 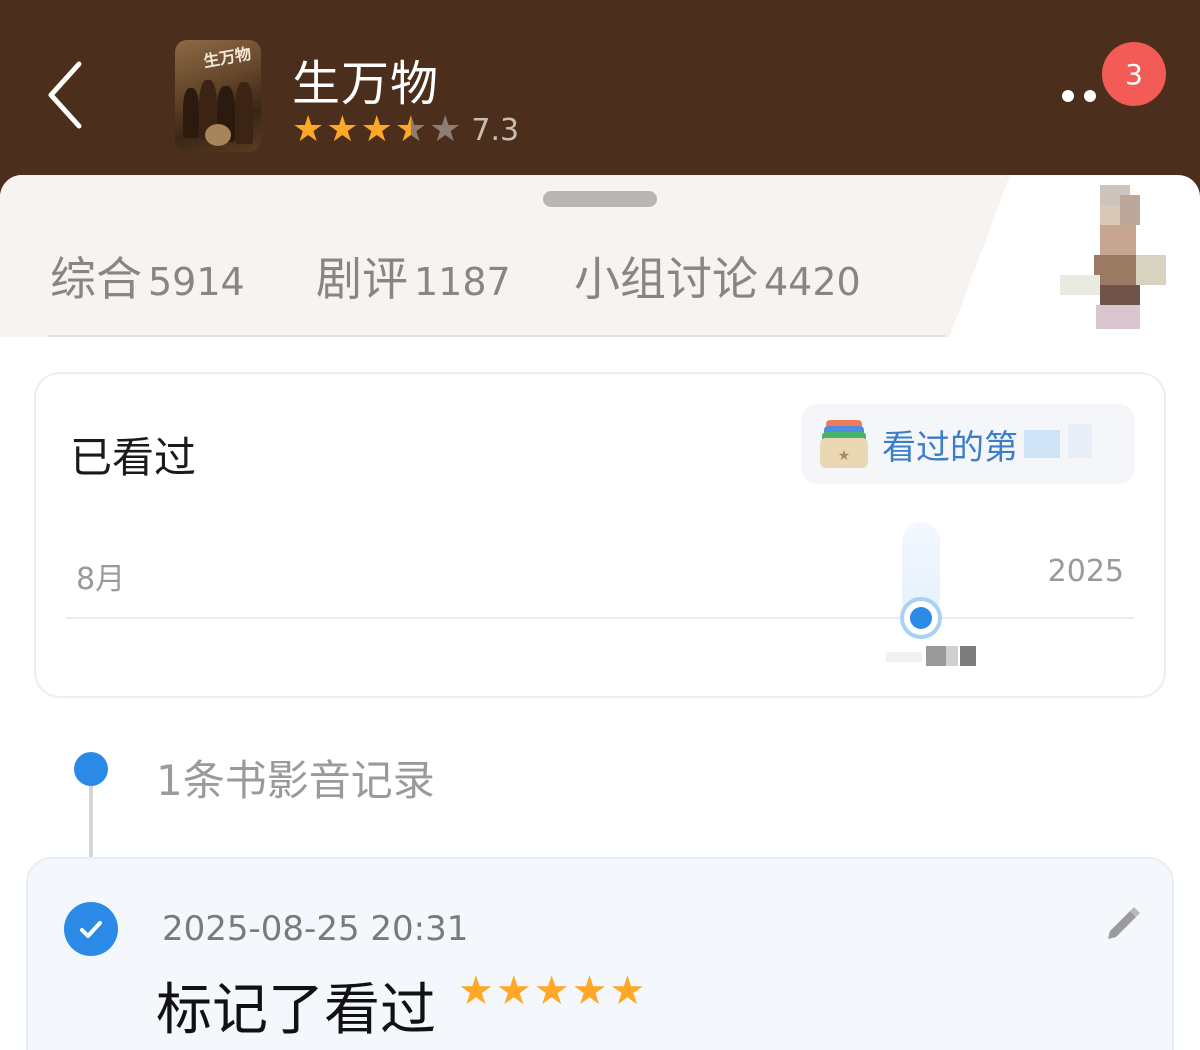 What do you see at coordinates (362, 279) in the screenshot?
I see `tab-label: 剧评` at bounding box center [362, 279].